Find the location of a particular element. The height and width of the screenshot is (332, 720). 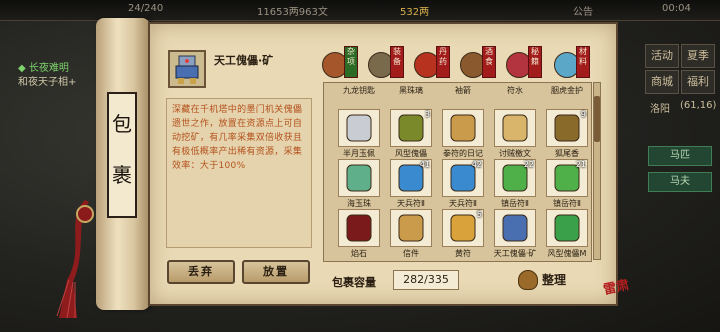

category-tab-label: 秘籍 is located at coordinates (535, 62).